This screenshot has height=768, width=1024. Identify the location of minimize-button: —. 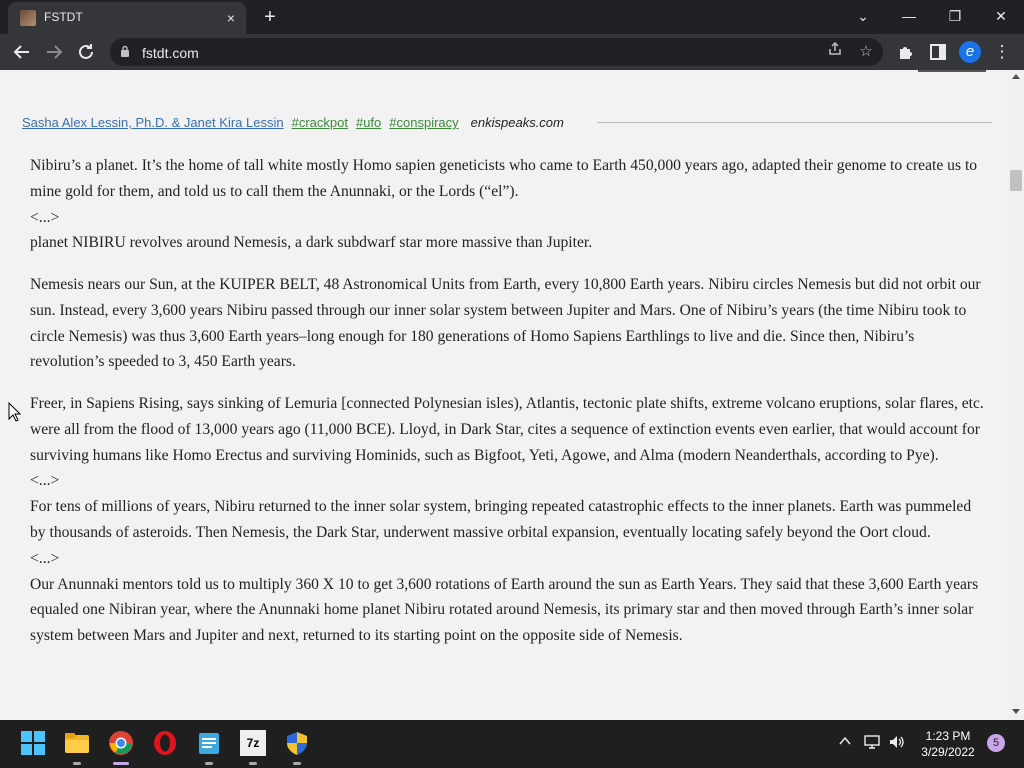
(909, 16).